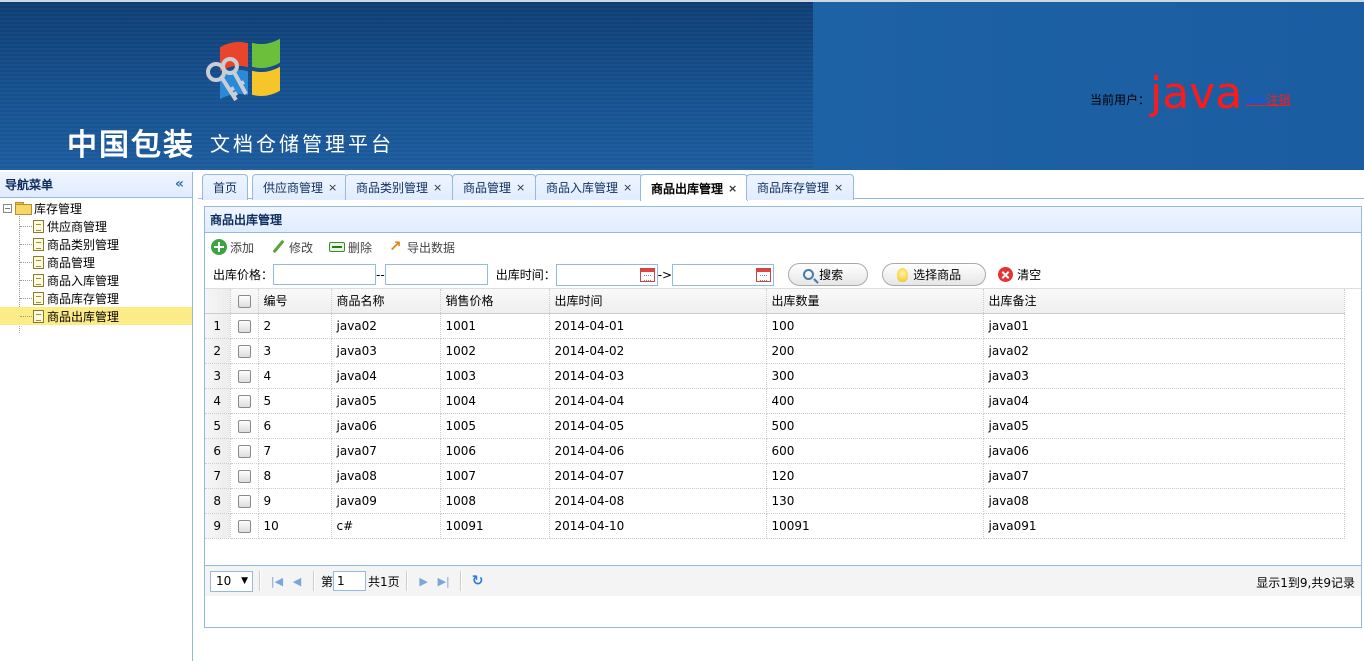  Describe the element at coordinates (1268, 99) in the screenshot. I see `logout-link: >>注销` at that location.